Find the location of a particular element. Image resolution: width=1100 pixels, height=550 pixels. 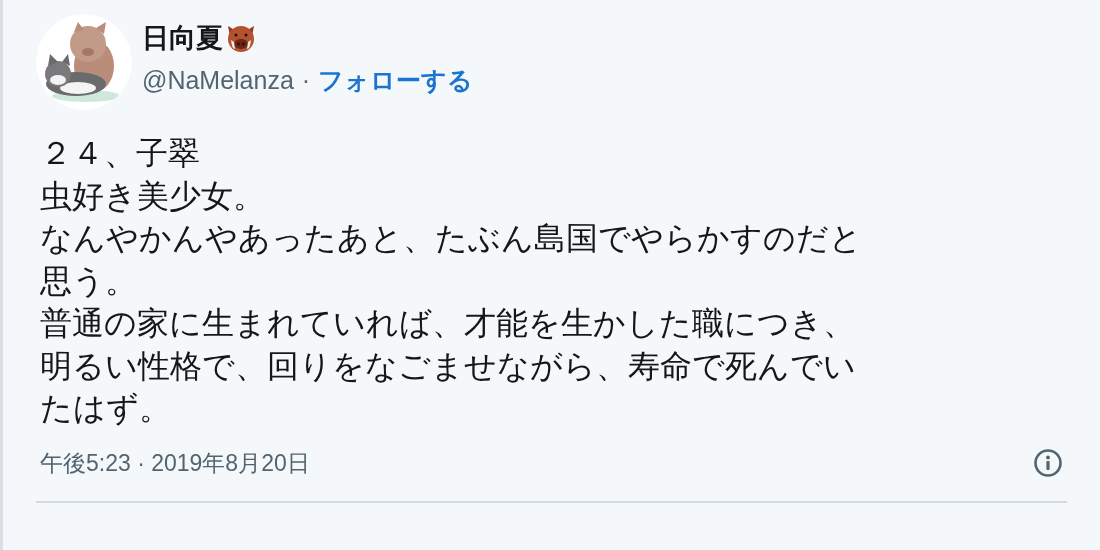

tweet-text-line: 普通の家に生まれていれば、才能を生かした職につき、 is located at coordinates (447, 323).